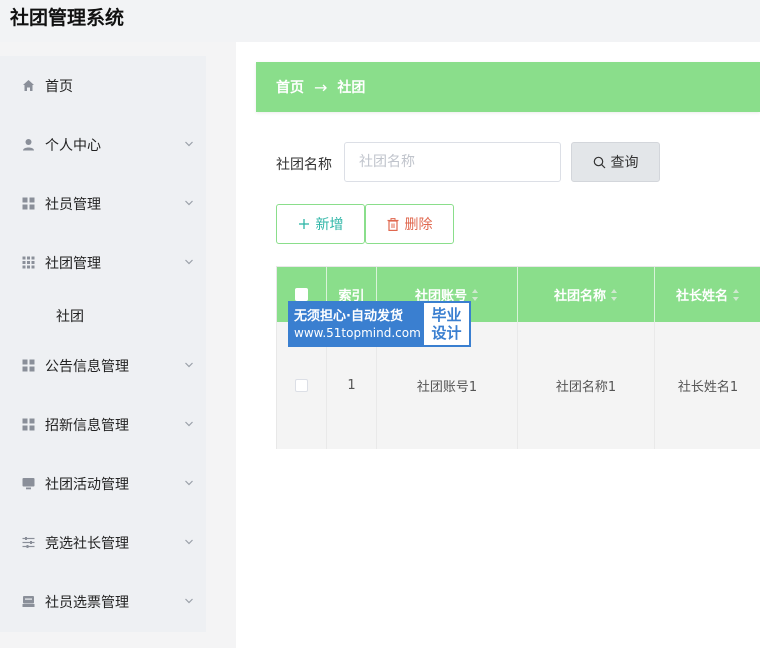 This screenshot has width=760, height=648. I want to click on breadcrumb-current: 社团, so click(351, 88).